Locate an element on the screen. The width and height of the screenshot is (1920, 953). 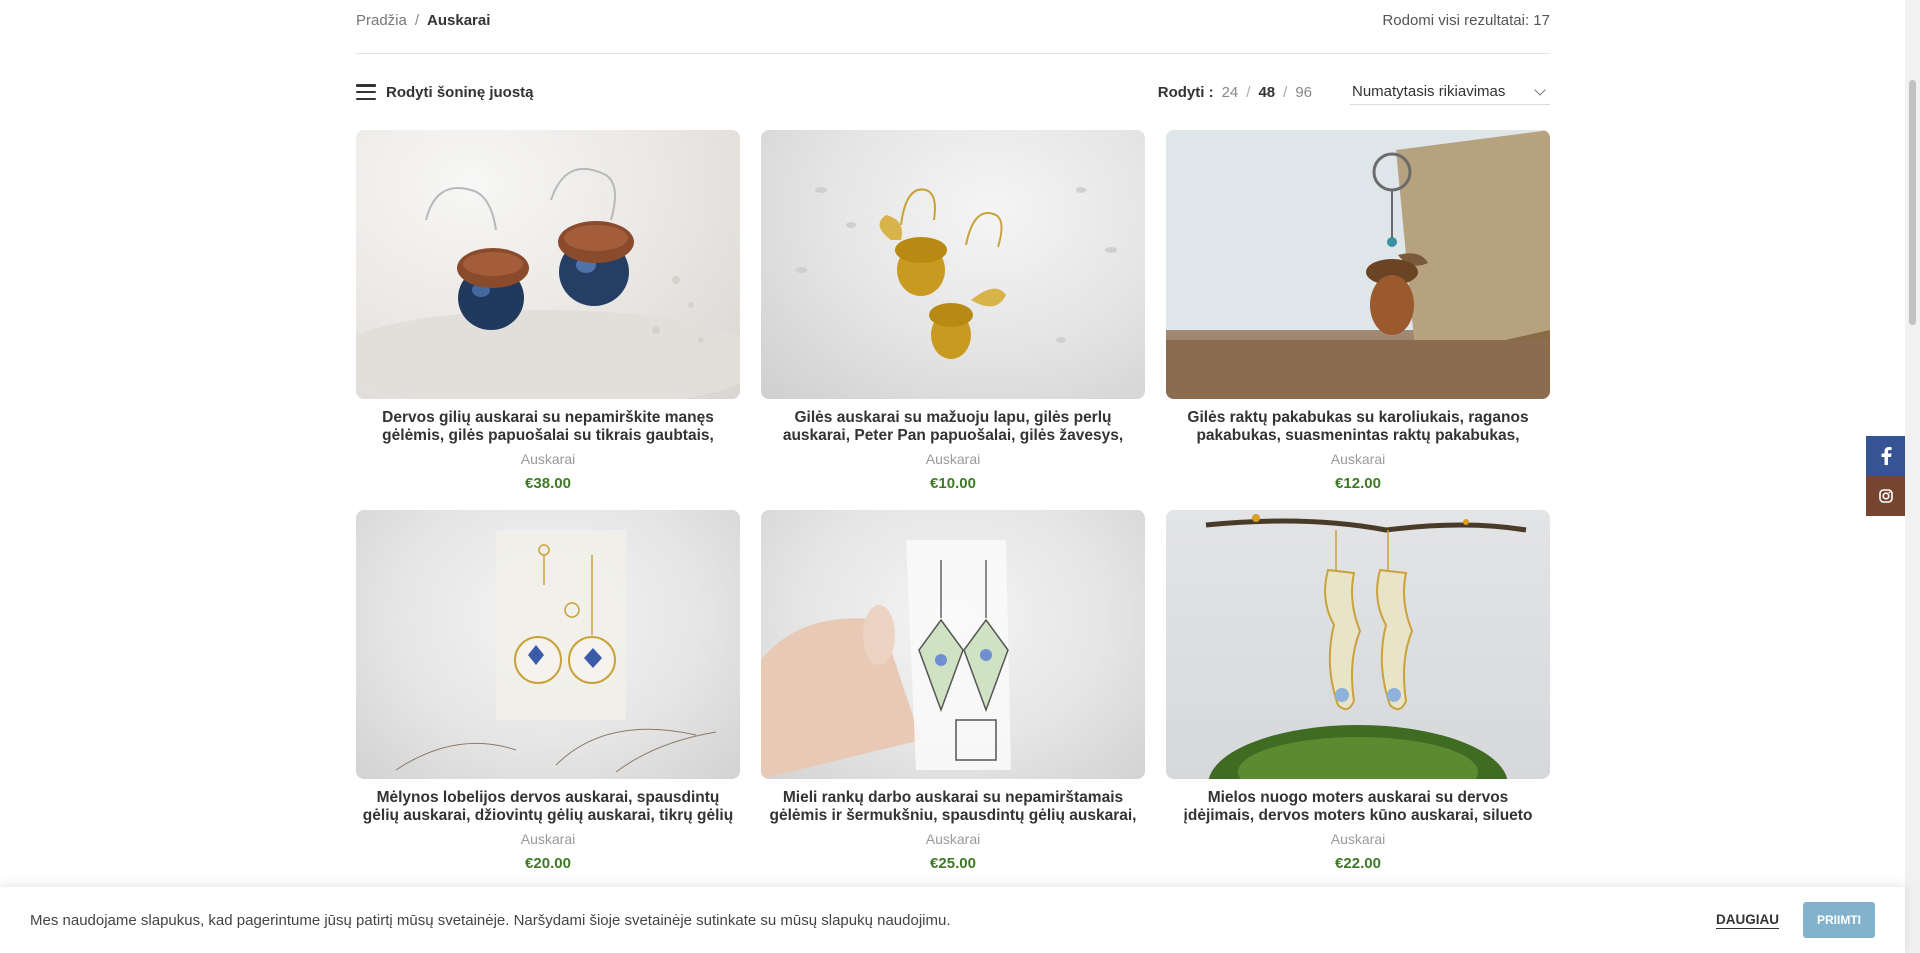
scrollbar-thumb is located at coordinates (1912, 202).